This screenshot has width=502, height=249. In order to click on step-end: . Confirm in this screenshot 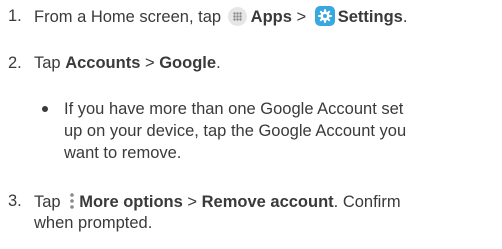, I will do `click(367, 202)`.